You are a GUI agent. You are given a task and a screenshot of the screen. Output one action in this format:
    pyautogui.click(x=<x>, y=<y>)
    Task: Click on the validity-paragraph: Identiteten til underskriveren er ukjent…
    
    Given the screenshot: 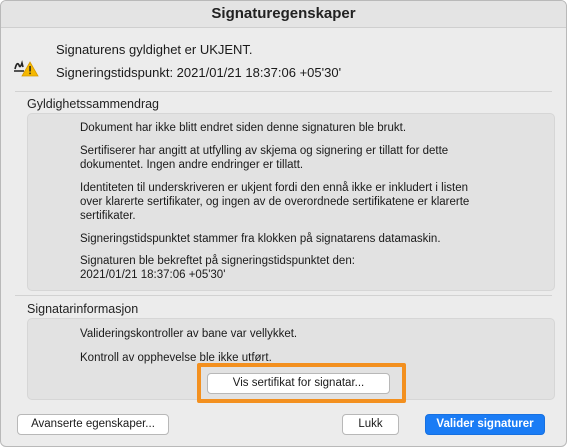 What is the action you would take?
    pyautogui.click(x=275, y=202)
    